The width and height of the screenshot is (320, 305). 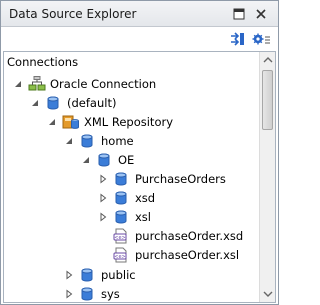 I want to click on tree-node: xsl, so click(x=124, y=217).